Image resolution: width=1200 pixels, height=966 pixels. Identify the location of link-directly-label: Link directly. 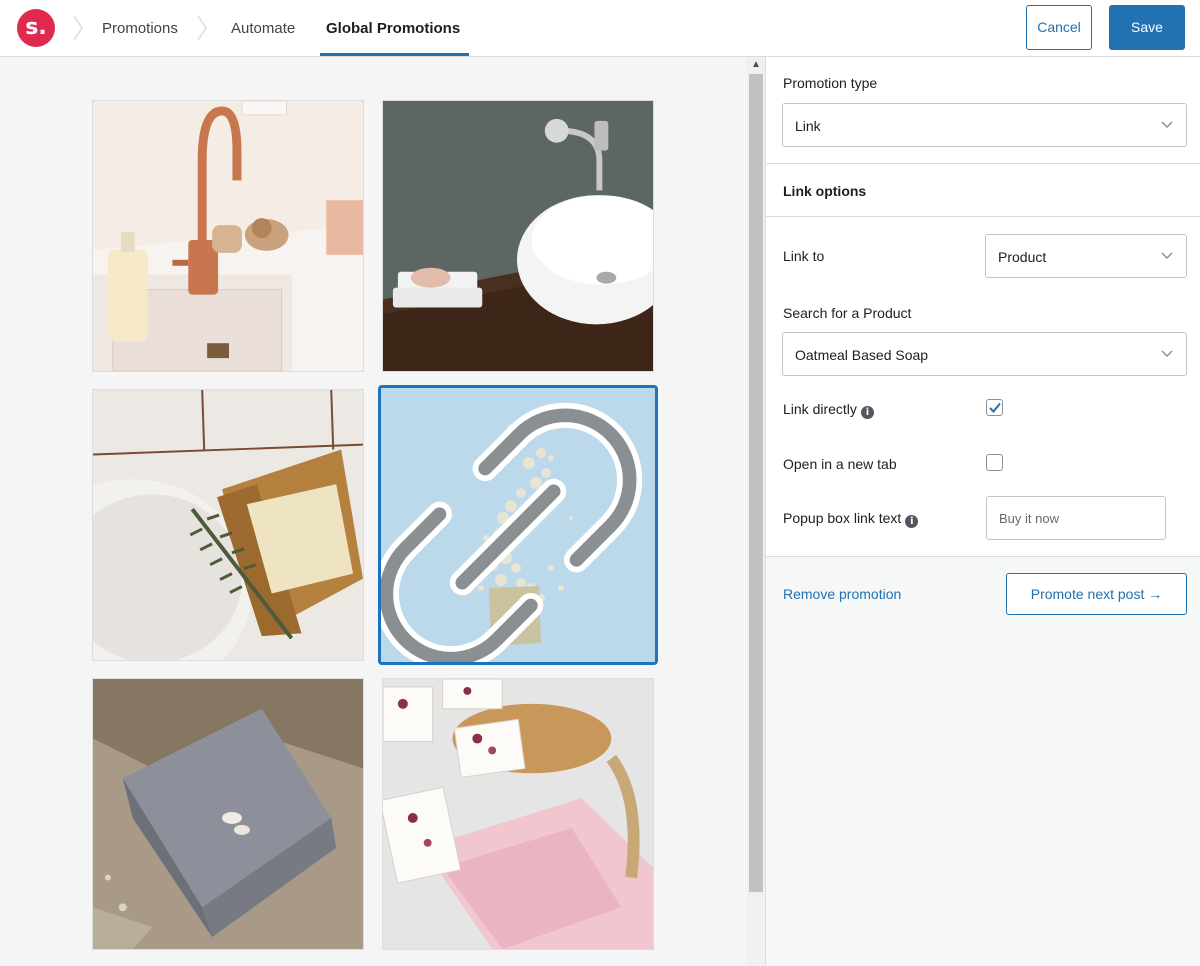
(820, 409).